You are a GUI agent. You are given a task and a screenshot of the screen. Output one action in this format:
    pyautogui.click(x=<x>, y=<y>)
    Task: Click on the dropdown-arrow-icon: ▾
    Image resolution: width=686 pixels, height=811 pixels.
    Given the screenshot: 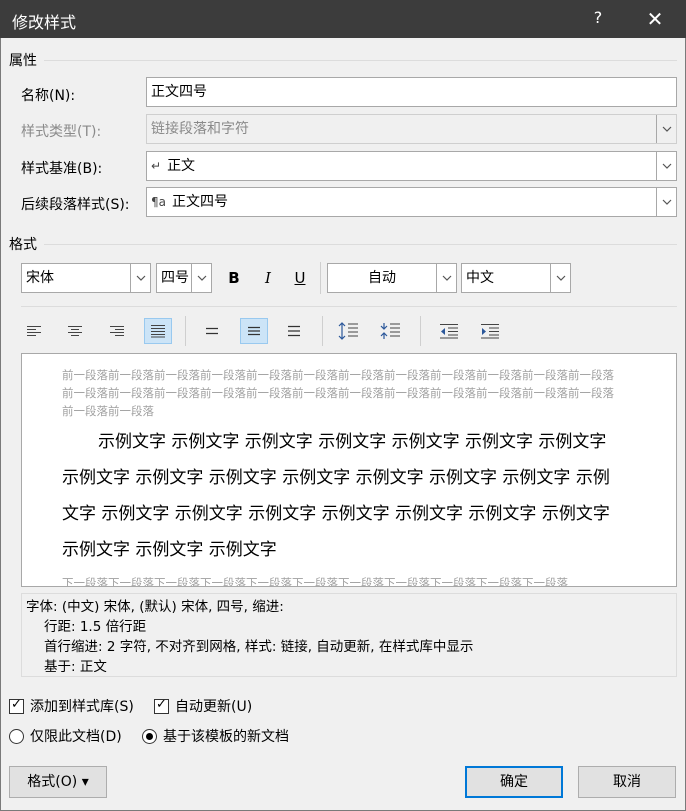 What is the action you would take?
    pyautogui.click(x=85, y=782)
    